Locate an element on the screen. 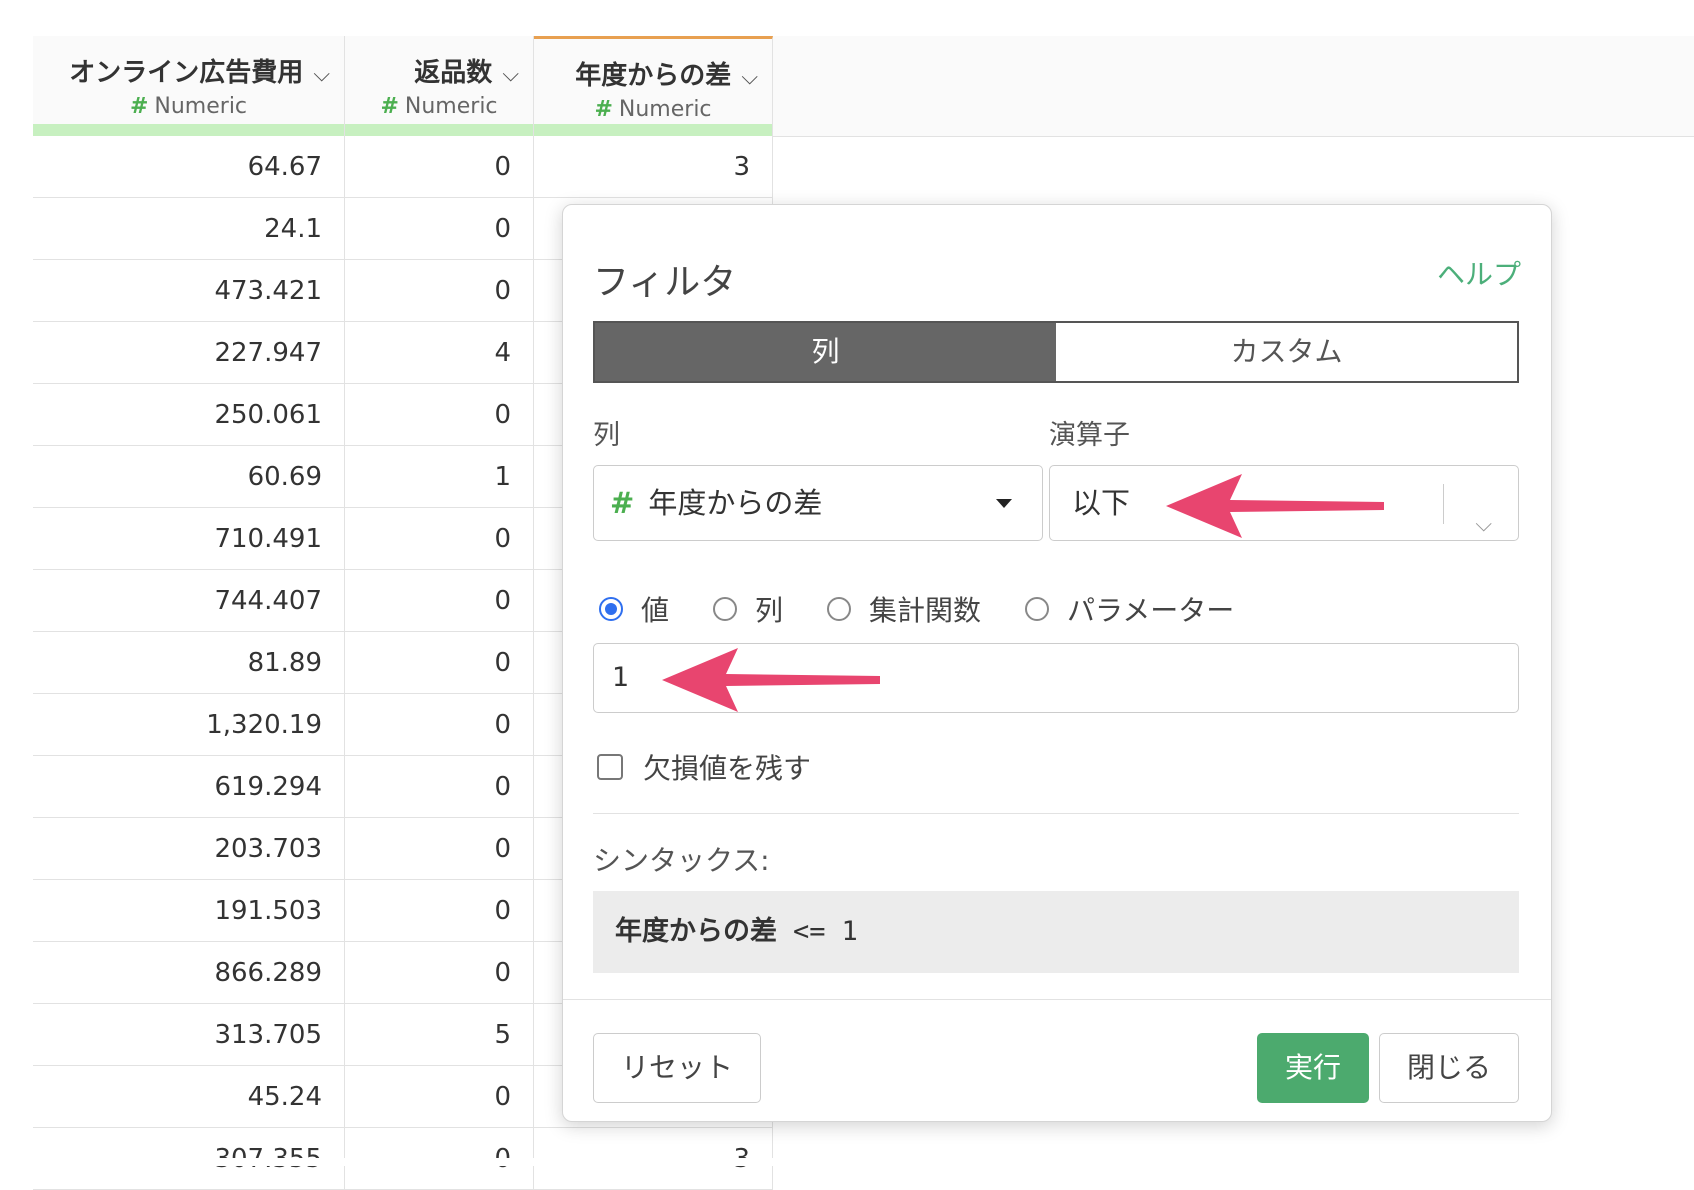  radio-parameter: パラメーター is located at coordinates (1129, 609).